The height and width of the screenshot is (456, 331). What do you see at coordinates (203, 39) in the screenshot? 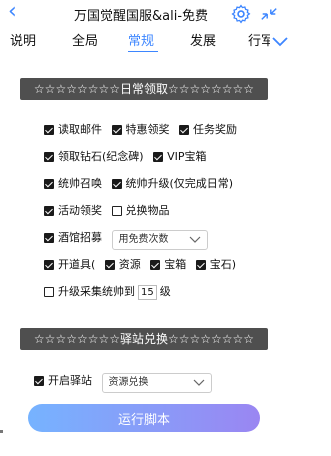
I see `tab-develop: 发展` at bounding box center [203, 39].